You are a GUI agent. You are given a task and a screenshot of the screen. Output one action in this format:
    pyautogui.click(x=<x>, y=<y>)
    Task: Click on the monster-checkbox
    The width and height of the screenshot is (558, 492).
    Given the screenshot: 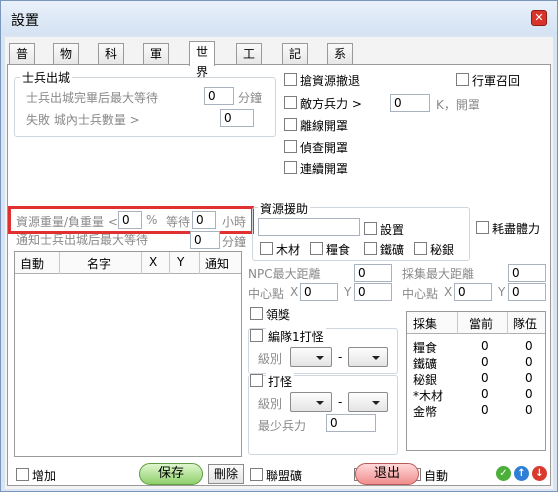 What is the action you would take?
    pyautogui.click(x=256, y=380)
    